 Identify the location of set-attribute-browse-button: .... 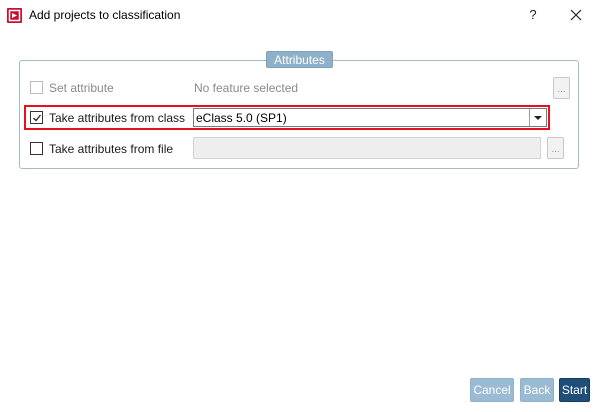
(561, 88).